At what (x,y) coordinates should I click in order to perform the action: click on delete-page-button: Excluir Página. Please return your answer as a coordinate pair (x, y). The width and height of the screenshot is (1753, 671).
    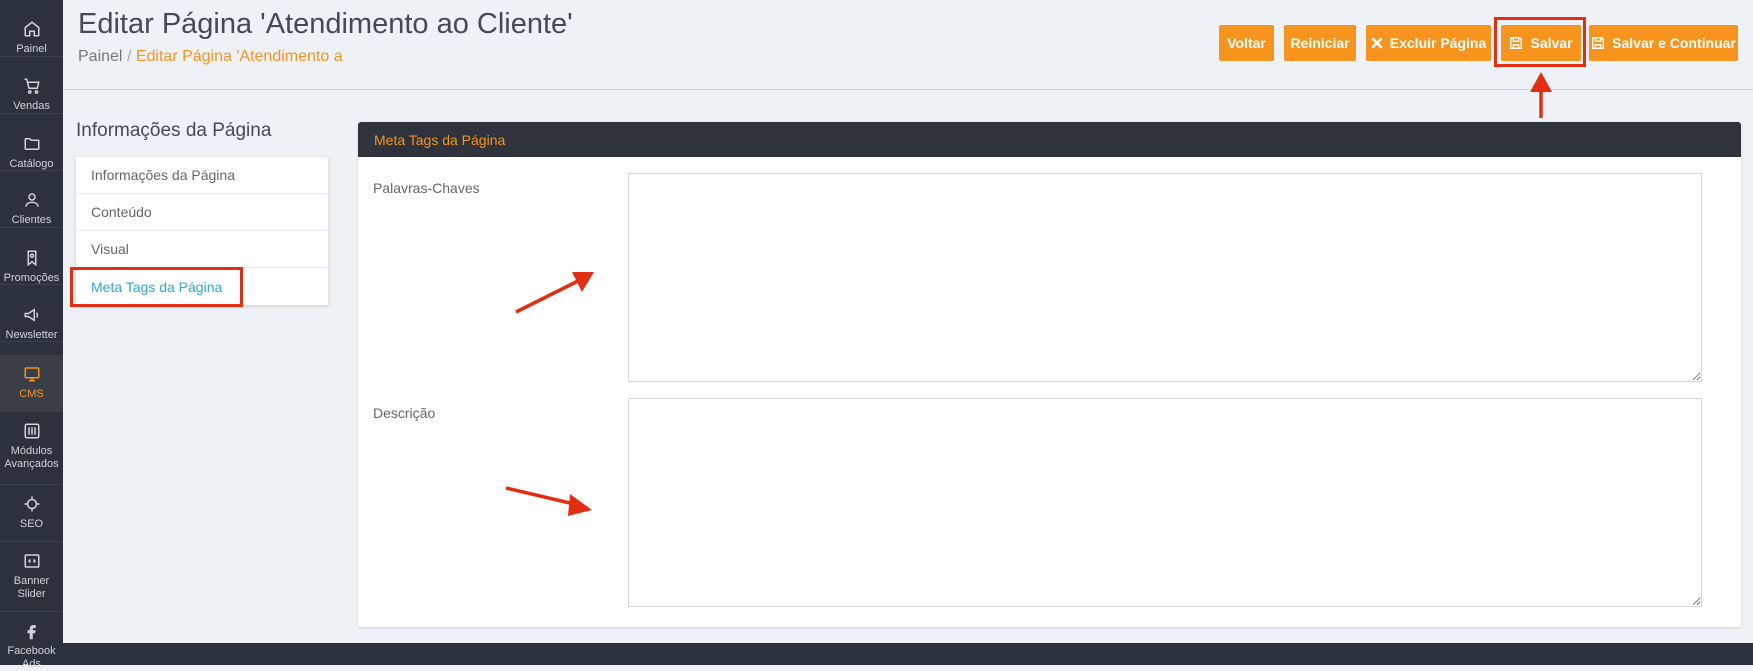
    Looking at the image, I should click on (1428, 43).